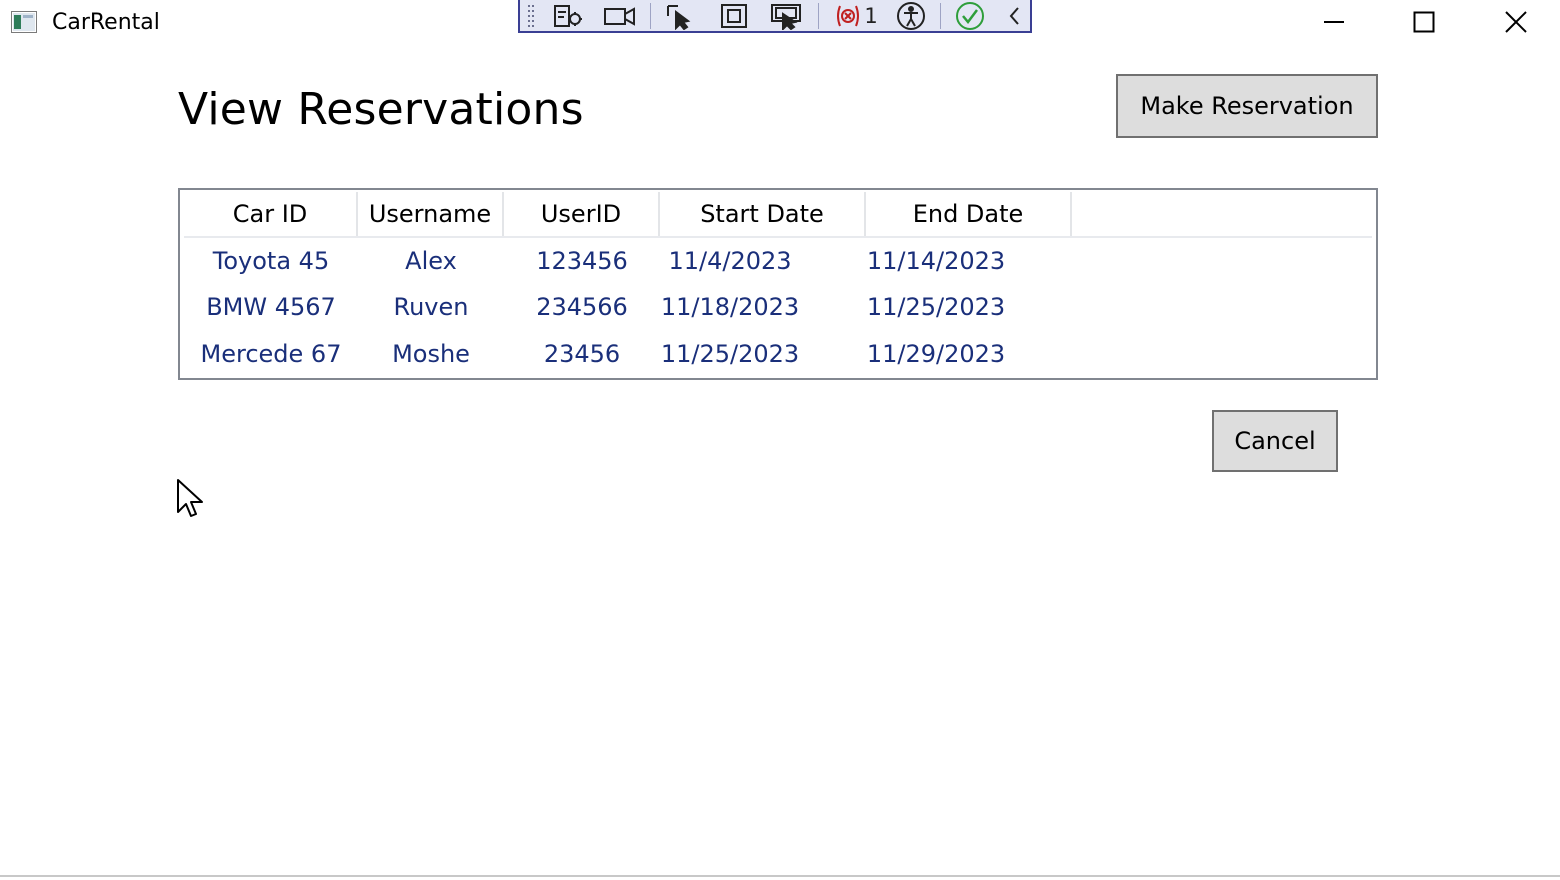  I want to click on maximize-button, so click(1424, 22).